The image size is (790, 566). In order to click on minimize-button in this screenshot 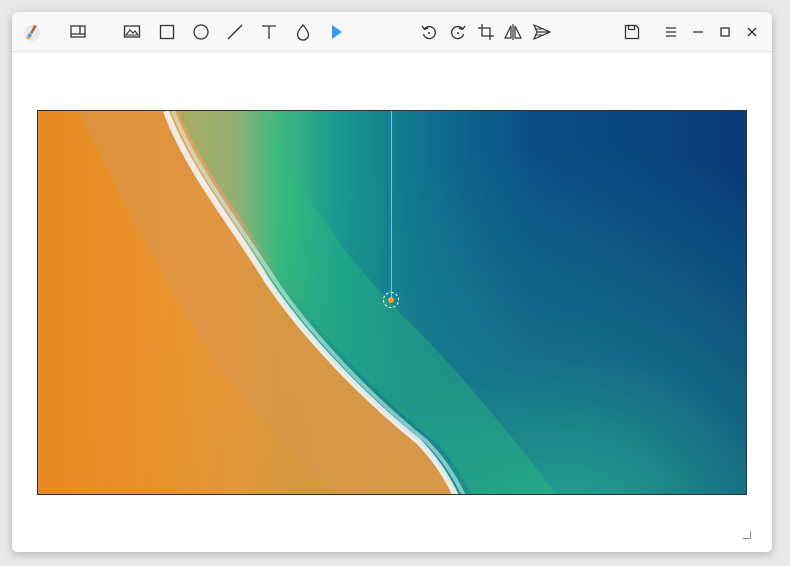, I will do `click(698, 32)`.